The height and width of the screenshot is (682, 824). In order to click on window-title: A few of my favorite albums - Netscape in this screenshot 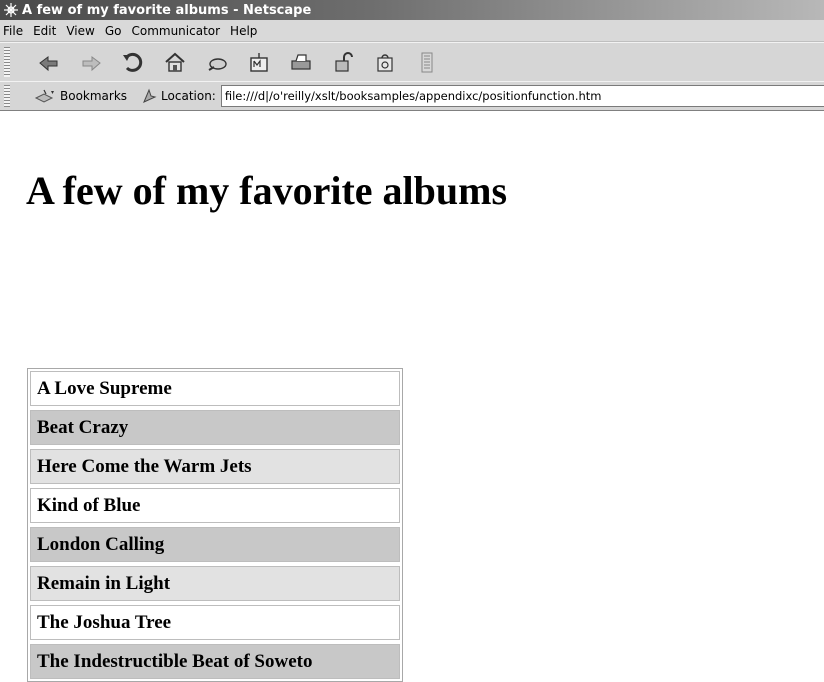, I will do `click(167, 10)`.